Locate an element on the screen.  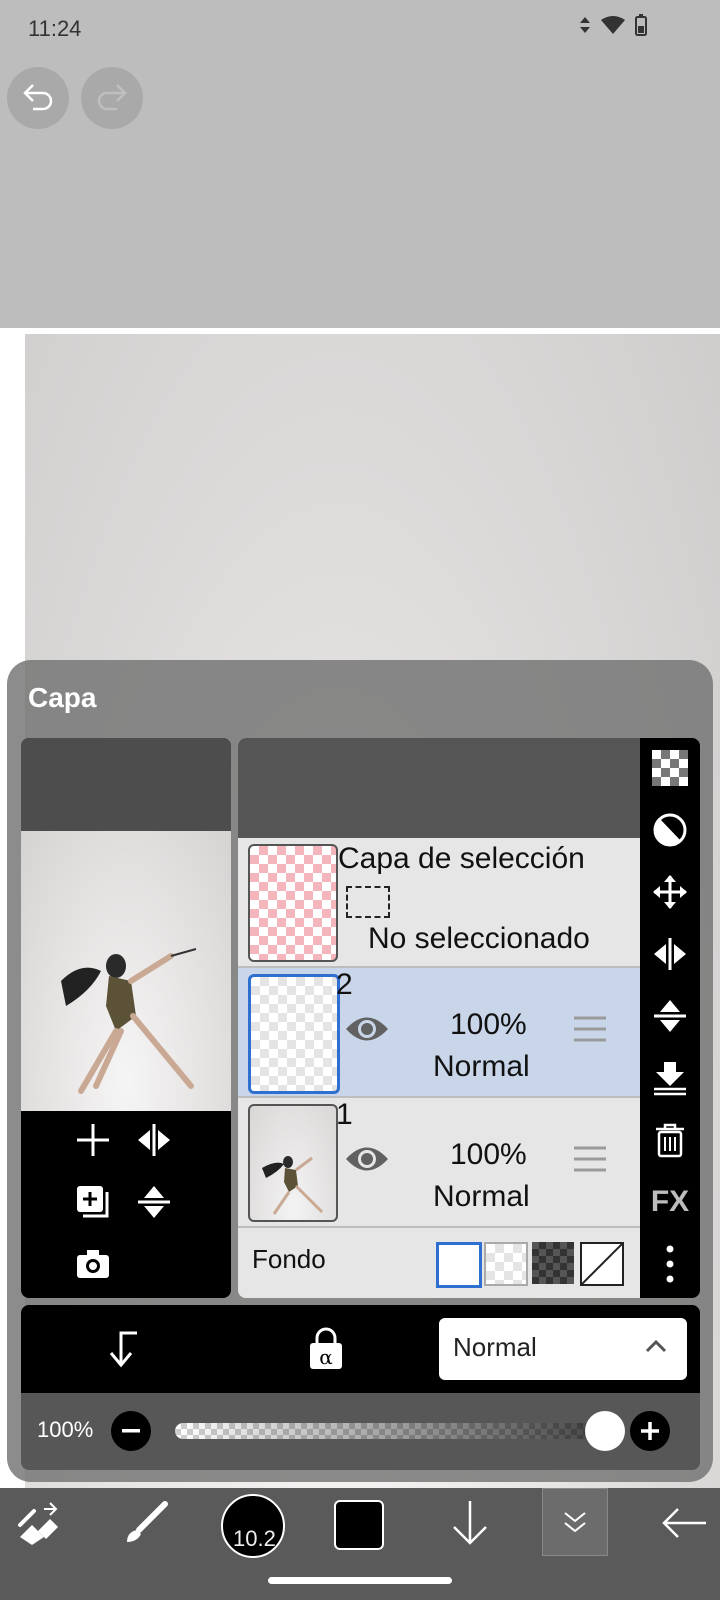
circle-slash-icon is located at coordinates (670, 830).